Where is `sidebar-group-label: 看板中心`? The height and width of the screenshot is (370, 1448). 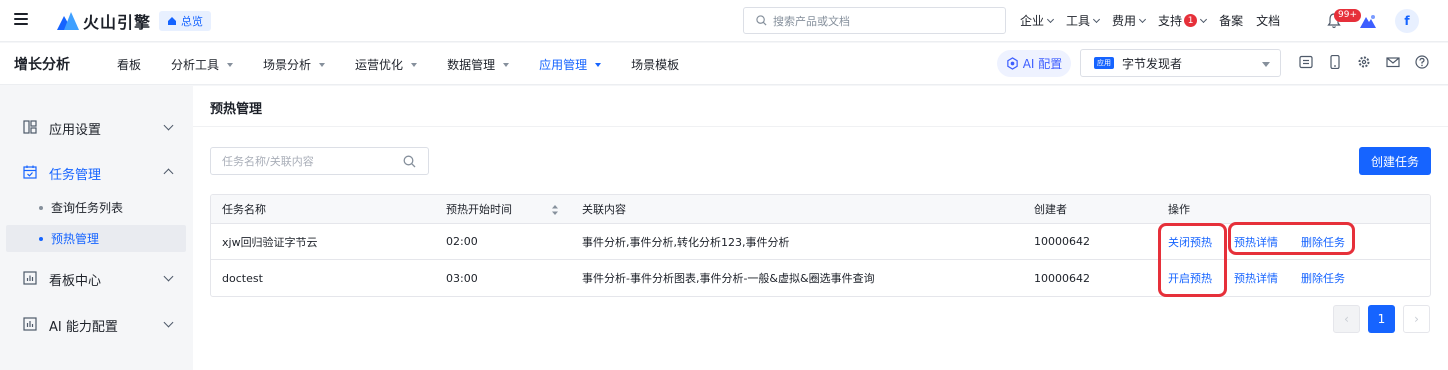
sidebar-group-label: 看板中心 is located at coordinates (75, 281).